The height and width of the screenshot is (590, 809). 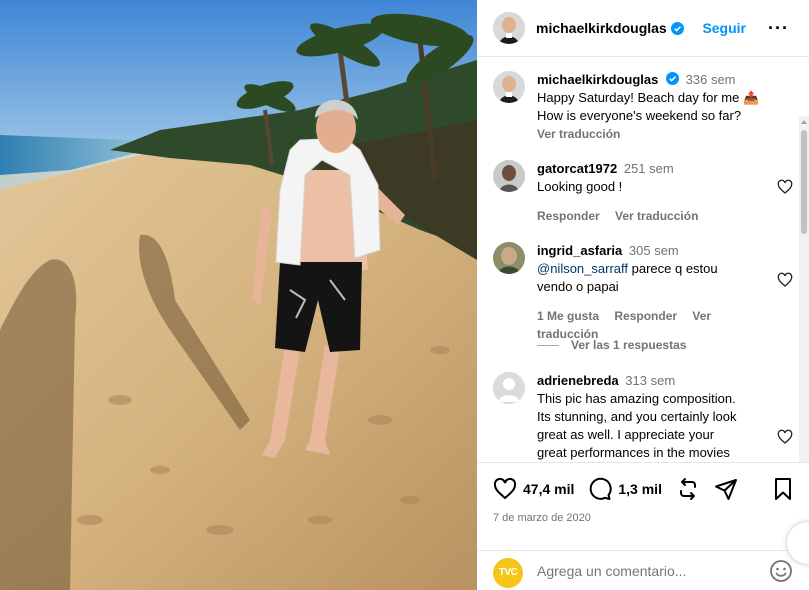 What do you see at coordinates (509, 388) in the screenshot?
I see `commenter-avatar-default` at bounding box center [509, 388].